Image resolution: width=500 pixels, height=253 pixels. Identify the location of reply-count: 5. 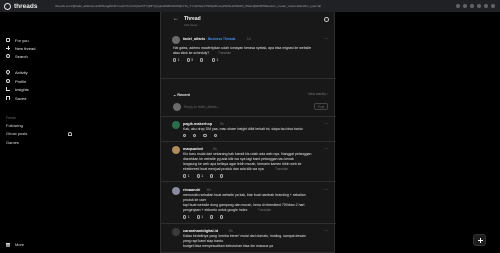
(192, 60).